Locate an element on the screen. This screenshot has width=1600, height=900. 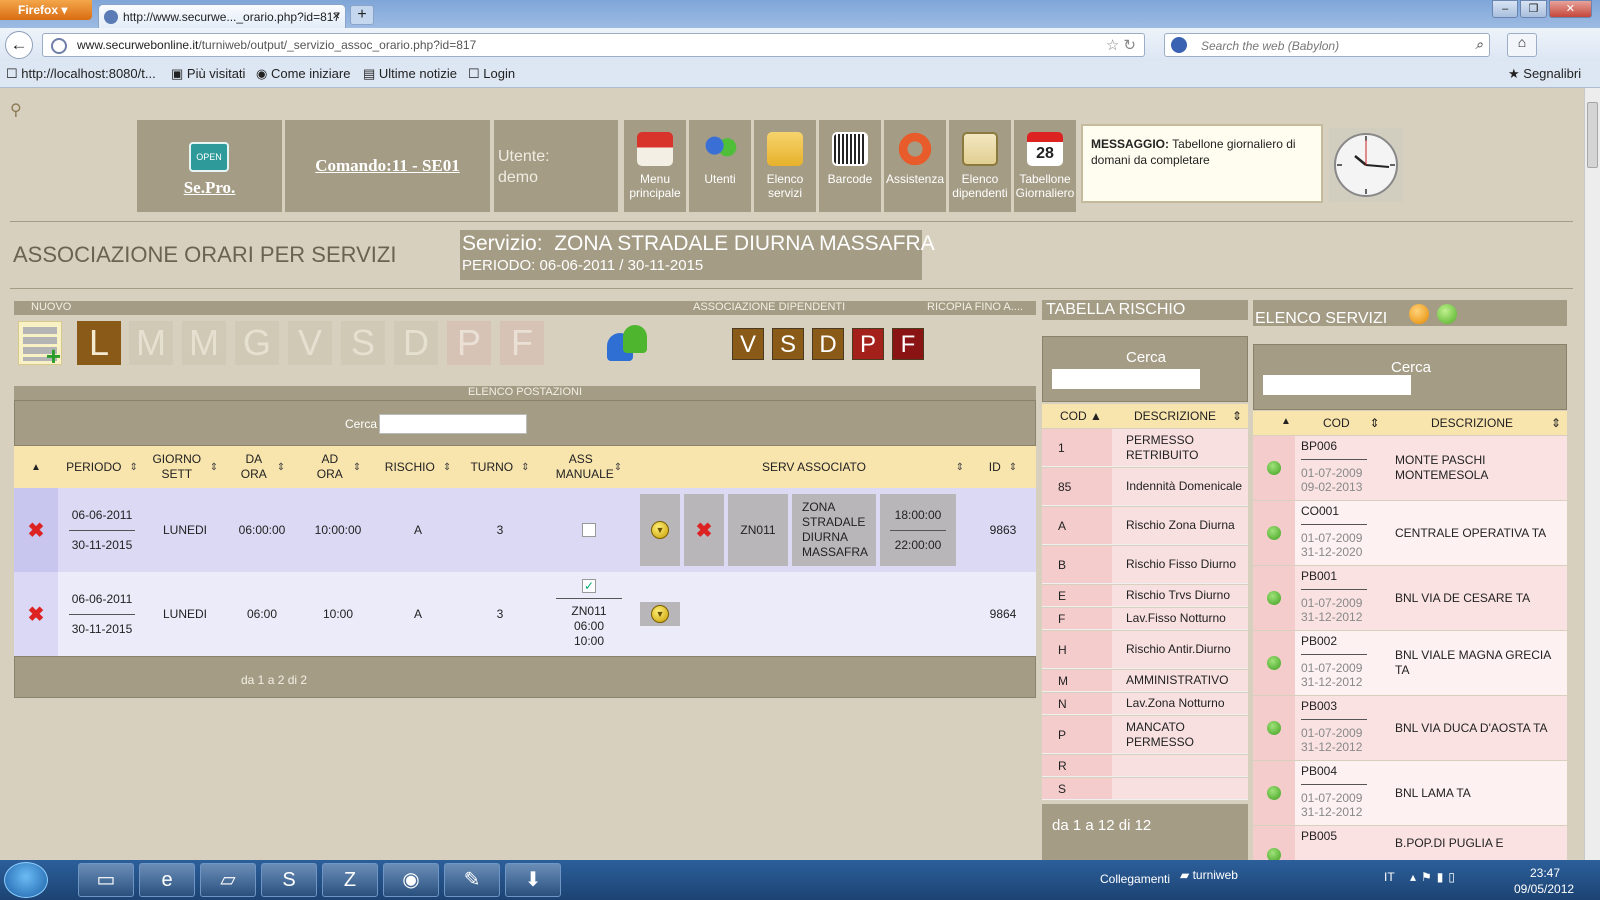
col-ass-manuale: ASS MANUALE ⇕ is located at coordinates (589, 467).